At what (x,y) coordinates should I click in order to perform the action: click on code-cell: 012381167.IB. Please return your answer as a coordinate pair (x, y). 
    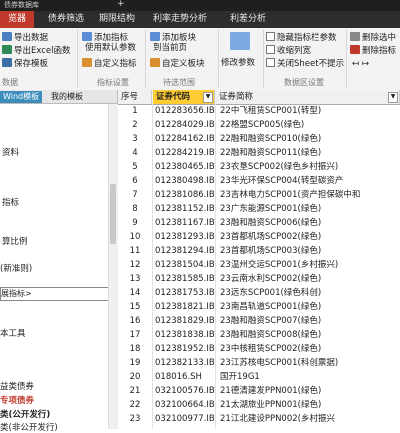
    Looking at the image, I should click on (185, 223).